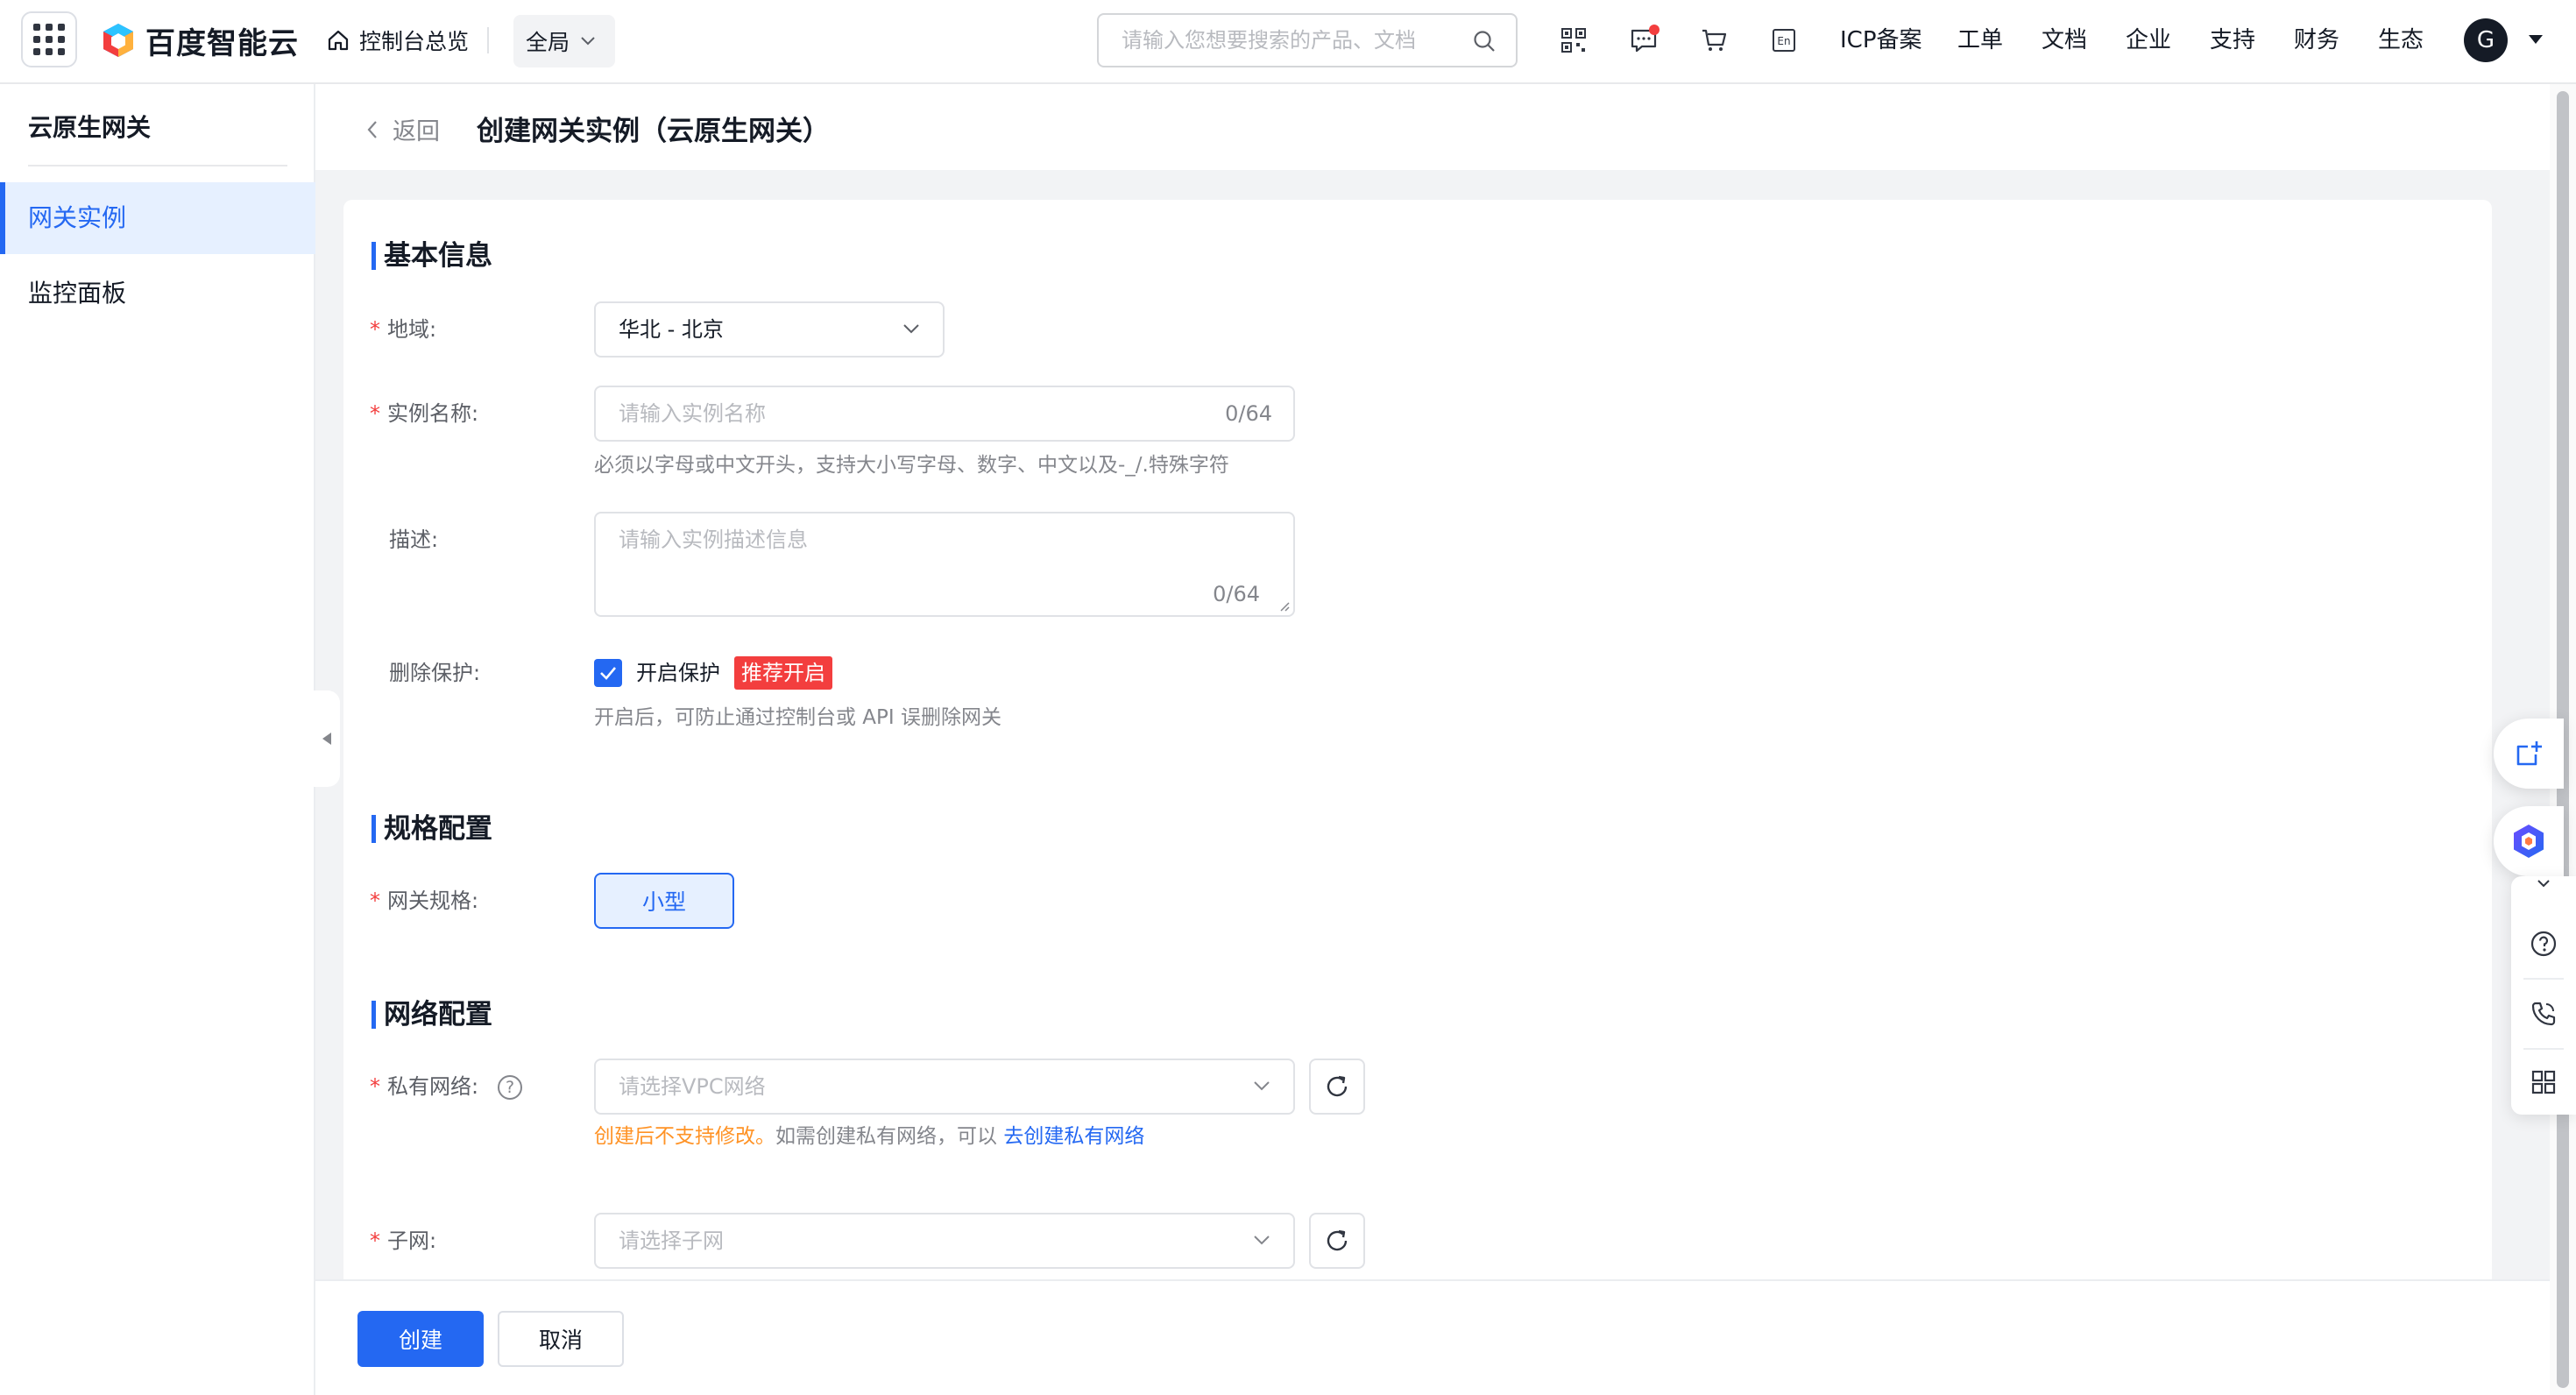 This screenshot has height=1395, width=2576. What do you see at coordinates (2064, 40) in the screenshot?
I see `nav-link-docs: 文档` at bounding box center [2064, 40].